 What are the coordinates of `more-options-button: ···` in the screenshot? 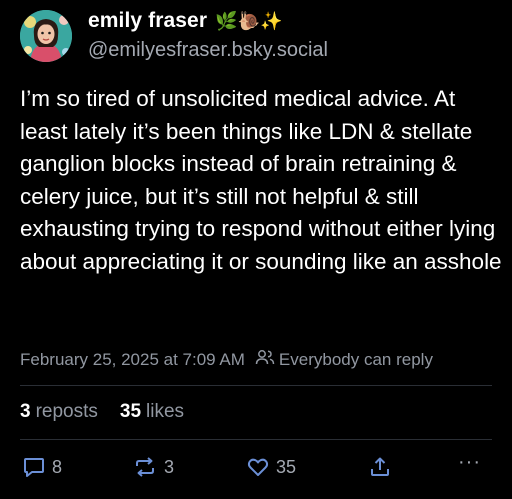 It's located at (469, 462).